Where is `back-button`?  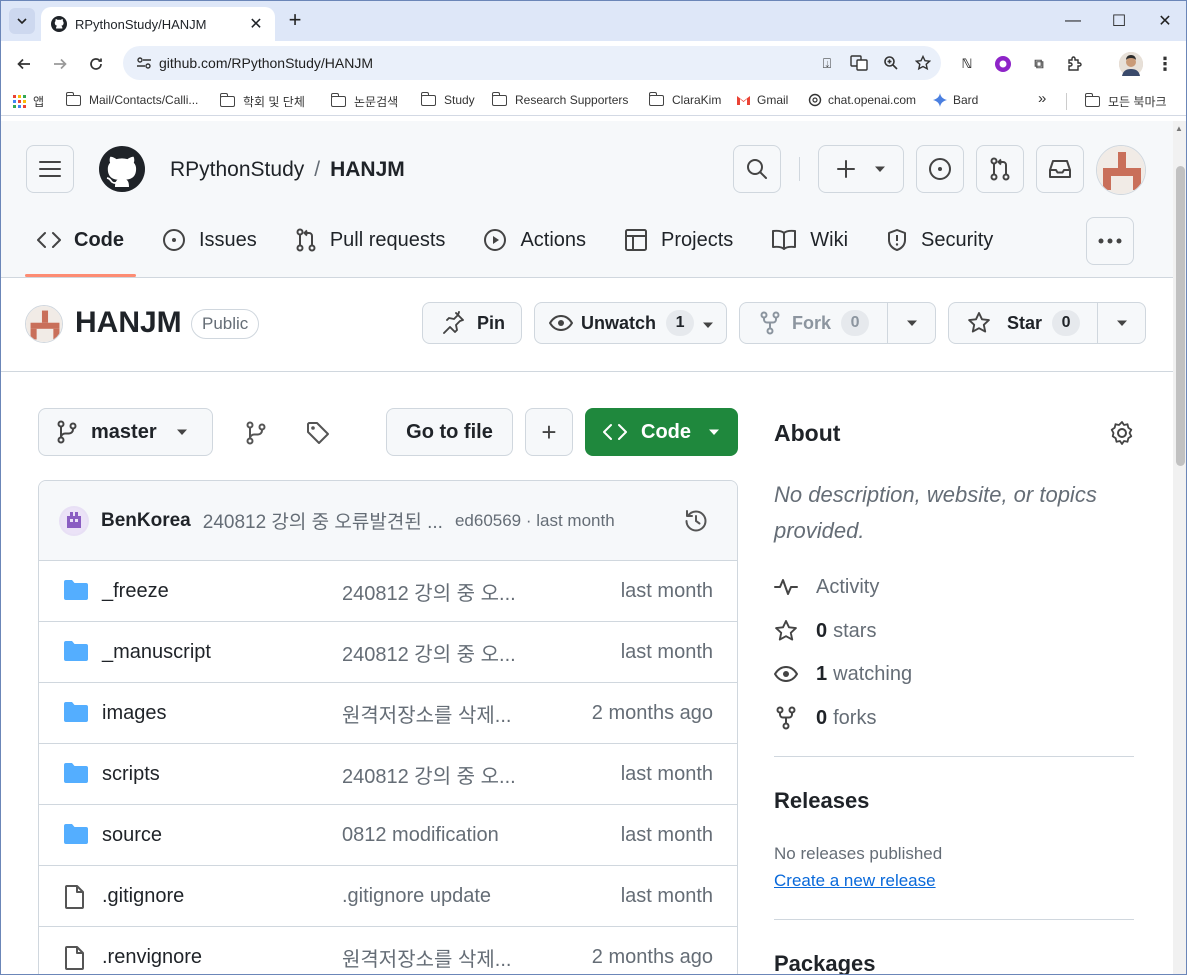 back-button is located at coordinates (24, 64).